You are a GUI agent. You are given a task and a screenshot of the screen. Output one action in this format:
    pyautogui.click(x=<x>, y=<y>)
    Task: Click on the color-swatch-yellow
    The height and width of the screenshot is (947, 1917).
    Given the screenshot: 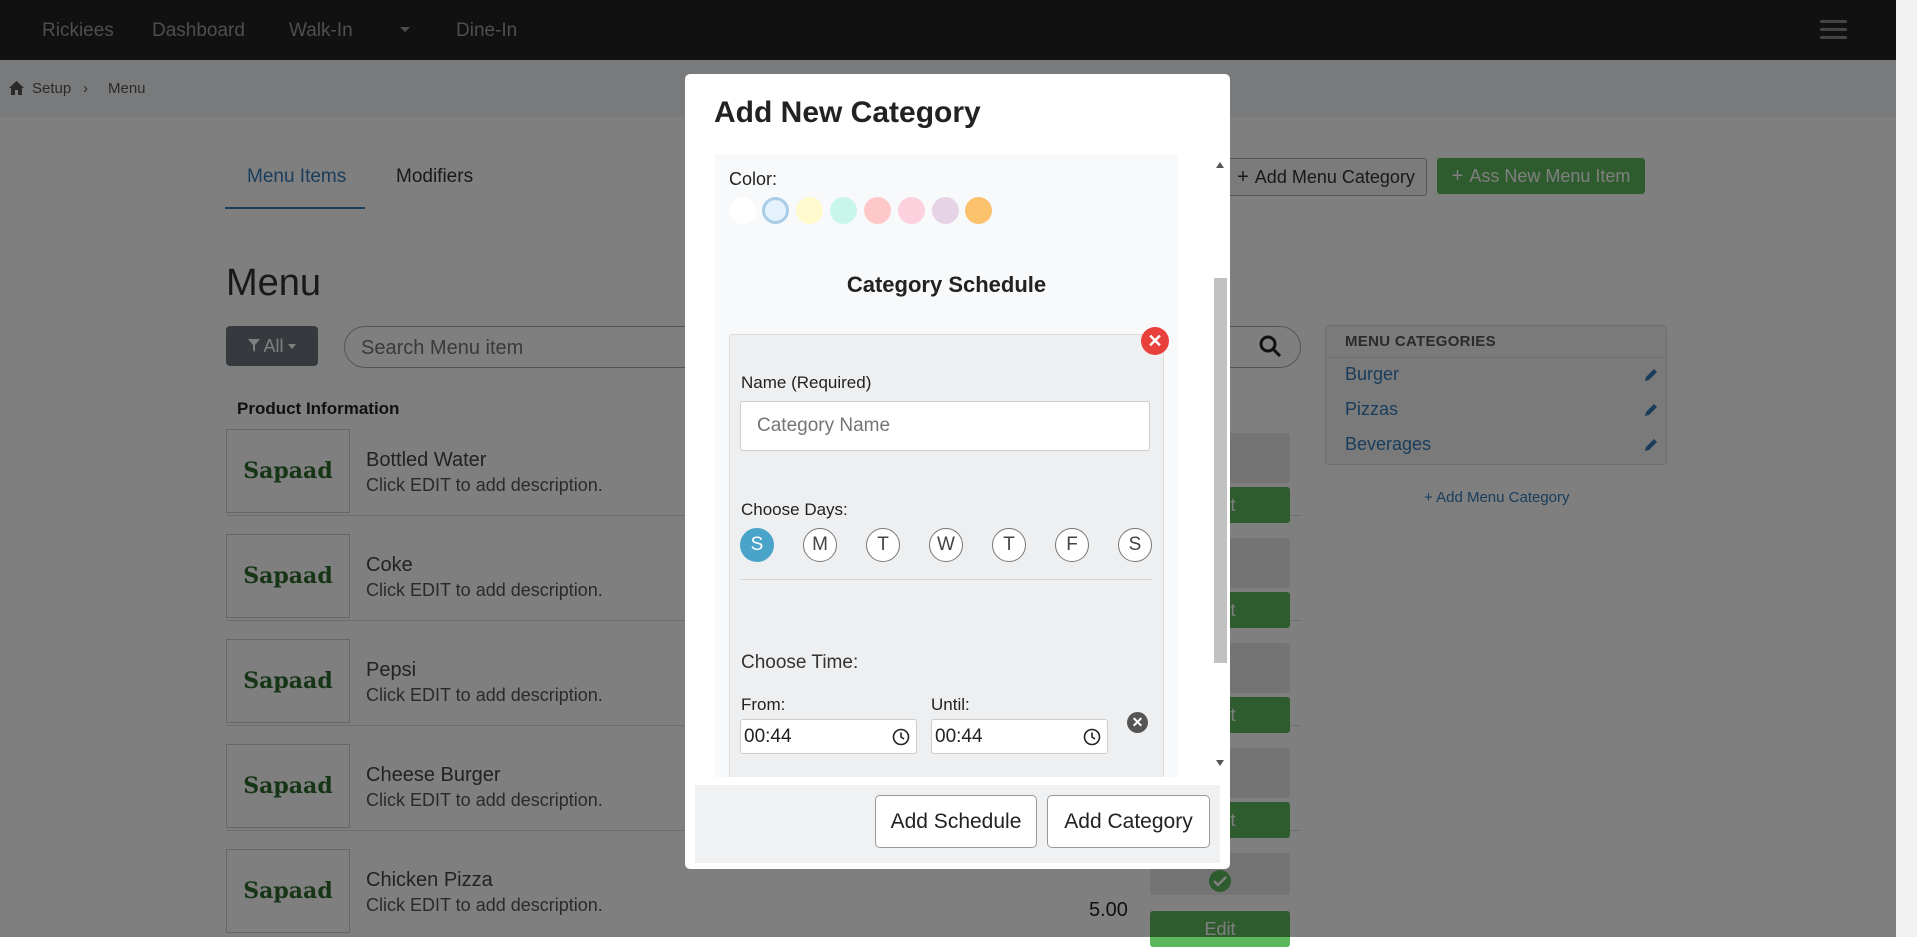 What is the action you would take?
    pyautogui.click(x=809, y=210)
    